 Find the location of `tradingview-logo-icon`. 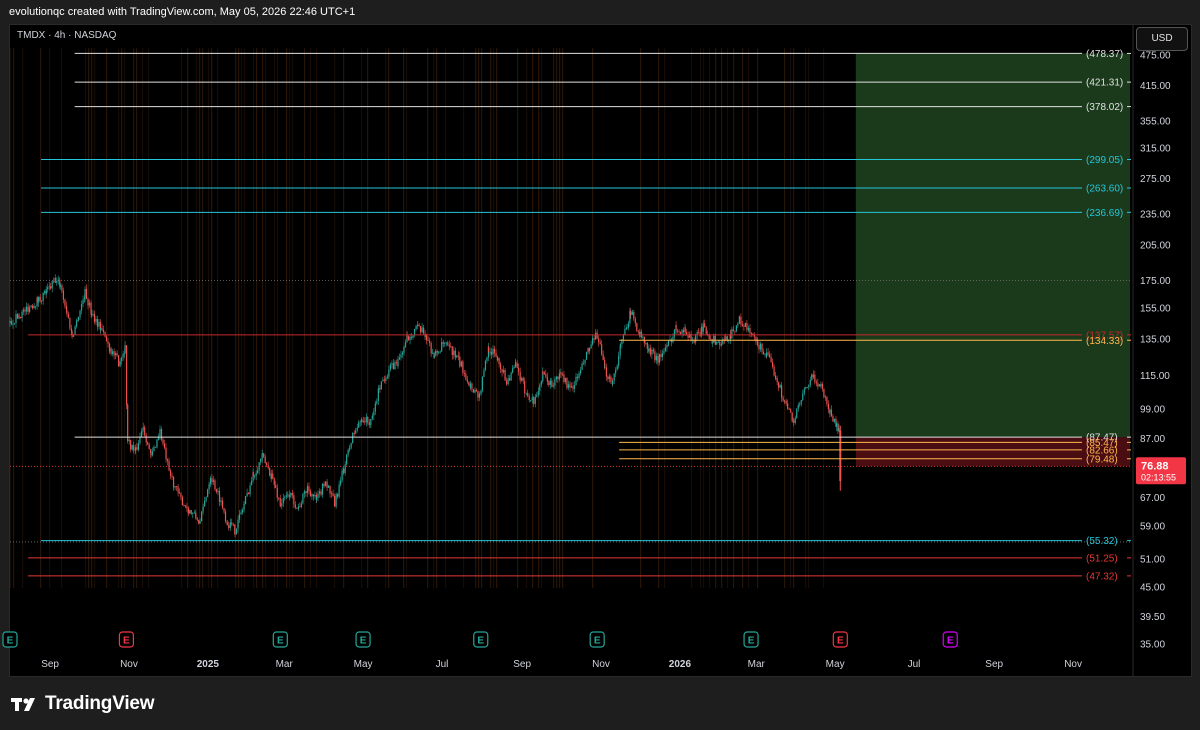

tradingview-logo-icon is located at coordinates (23, 704).